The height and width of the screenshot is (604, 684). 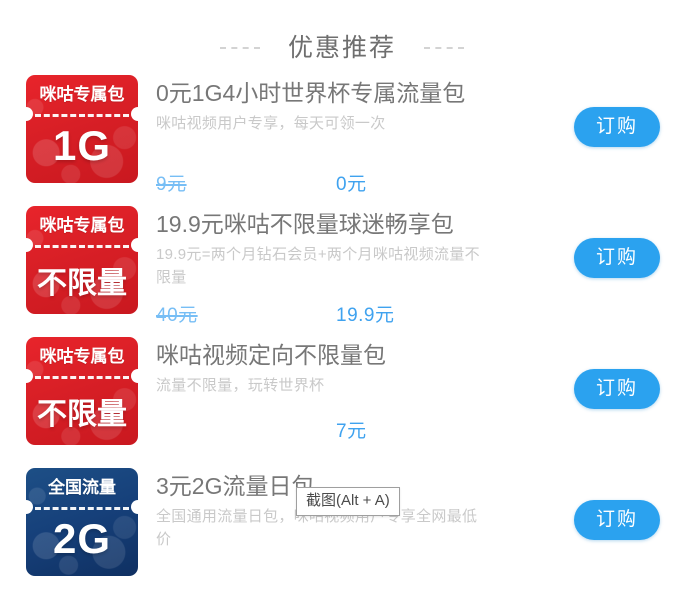 What do you see at coordinates (321, 429) in the screenshot?
I see `offer-price-row: 7元` at bounding box center [321, 429].